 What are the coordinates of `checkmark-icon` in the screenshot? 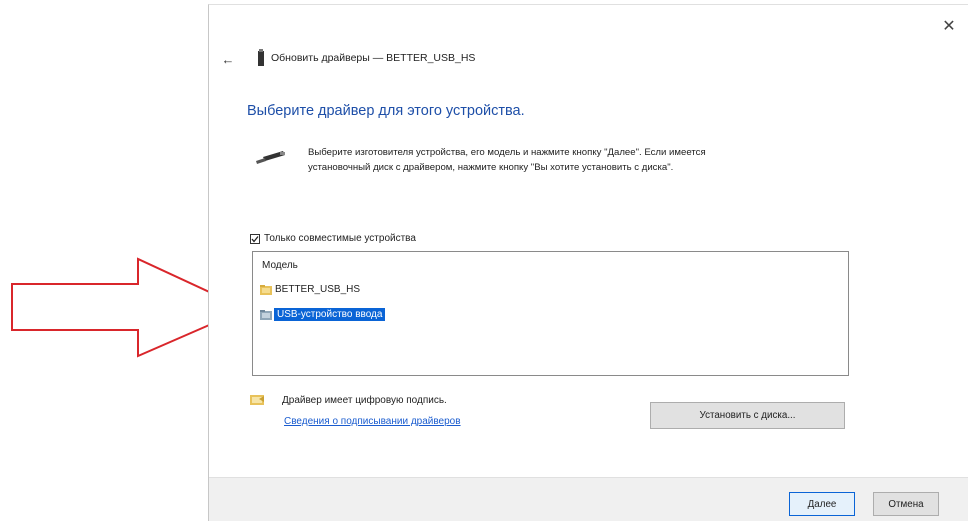 It's located at (255, 239).